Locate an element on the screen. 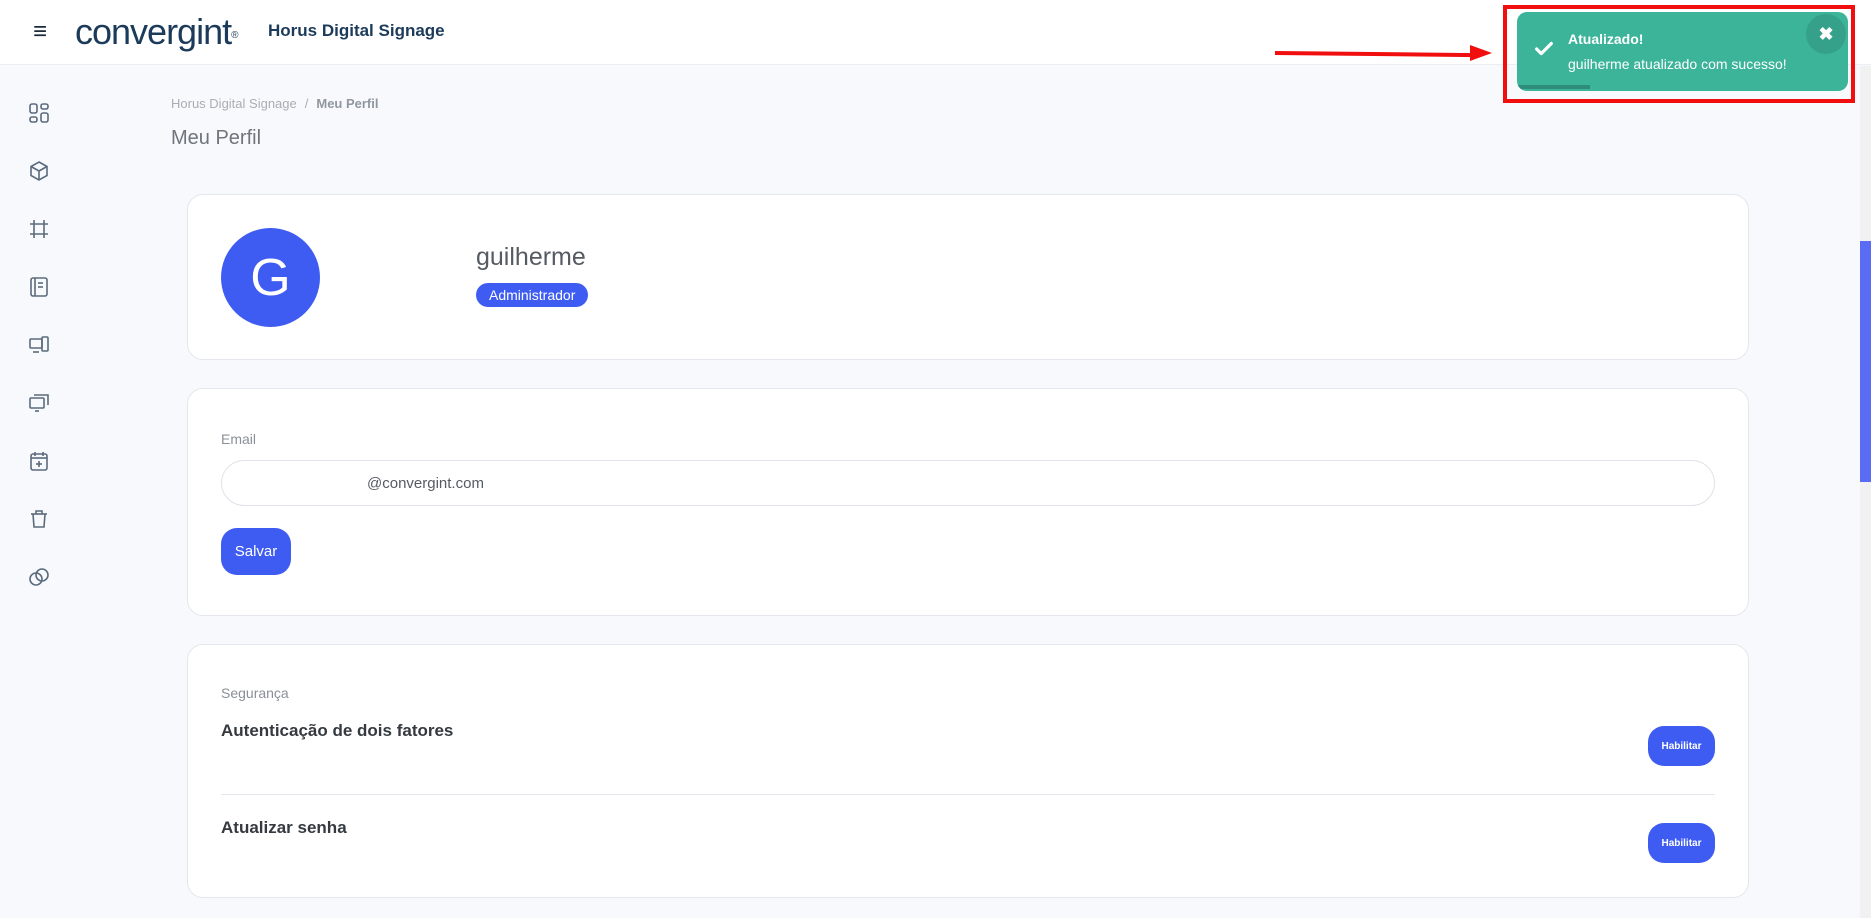 The height and width of the screenshot is (918, 1871). logo-text: convergint is located at coordinates (153, 31).